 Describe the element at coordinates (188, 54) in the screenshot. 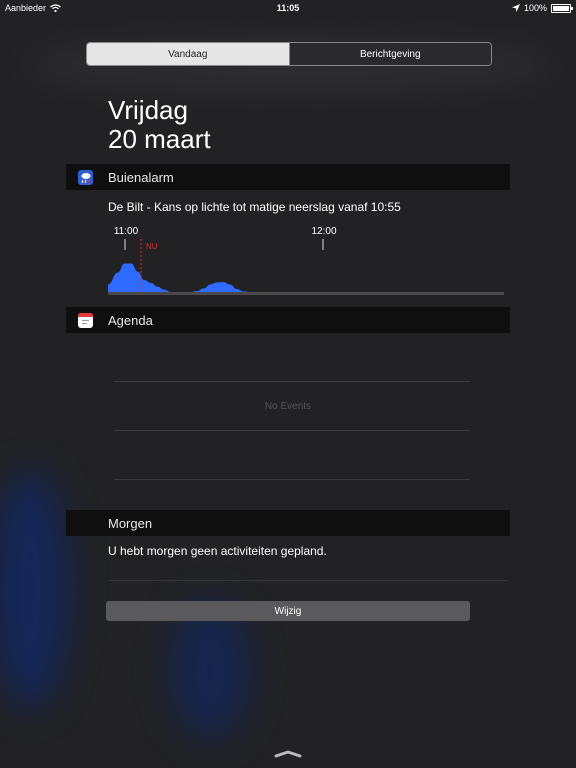

I see `tab-vandaag: Vandaag` at that location.